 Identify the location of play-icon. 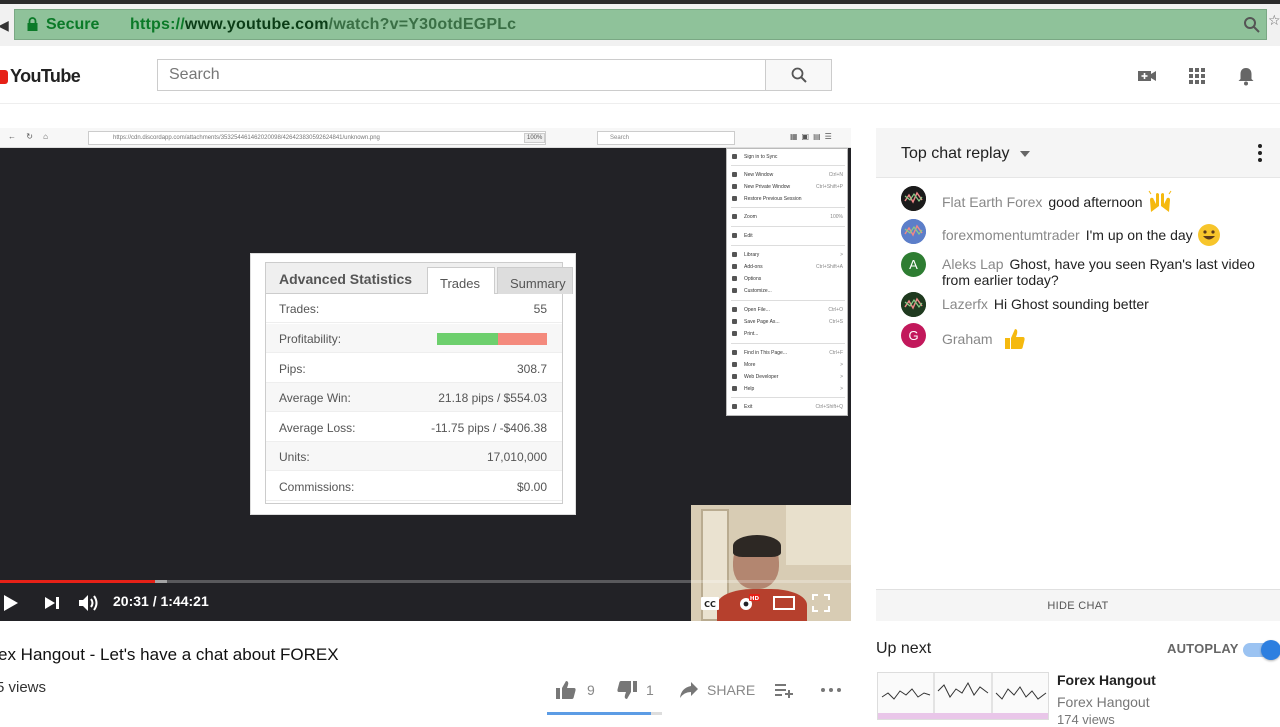
(11, 603).